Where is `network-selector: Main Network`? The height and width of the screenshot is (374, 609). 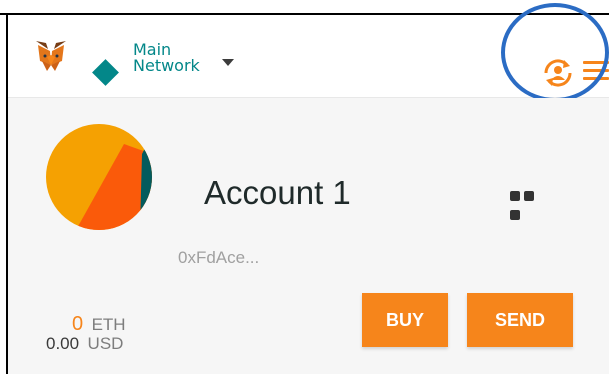 network-selector: Main Network is located at coordinates (166, 58).